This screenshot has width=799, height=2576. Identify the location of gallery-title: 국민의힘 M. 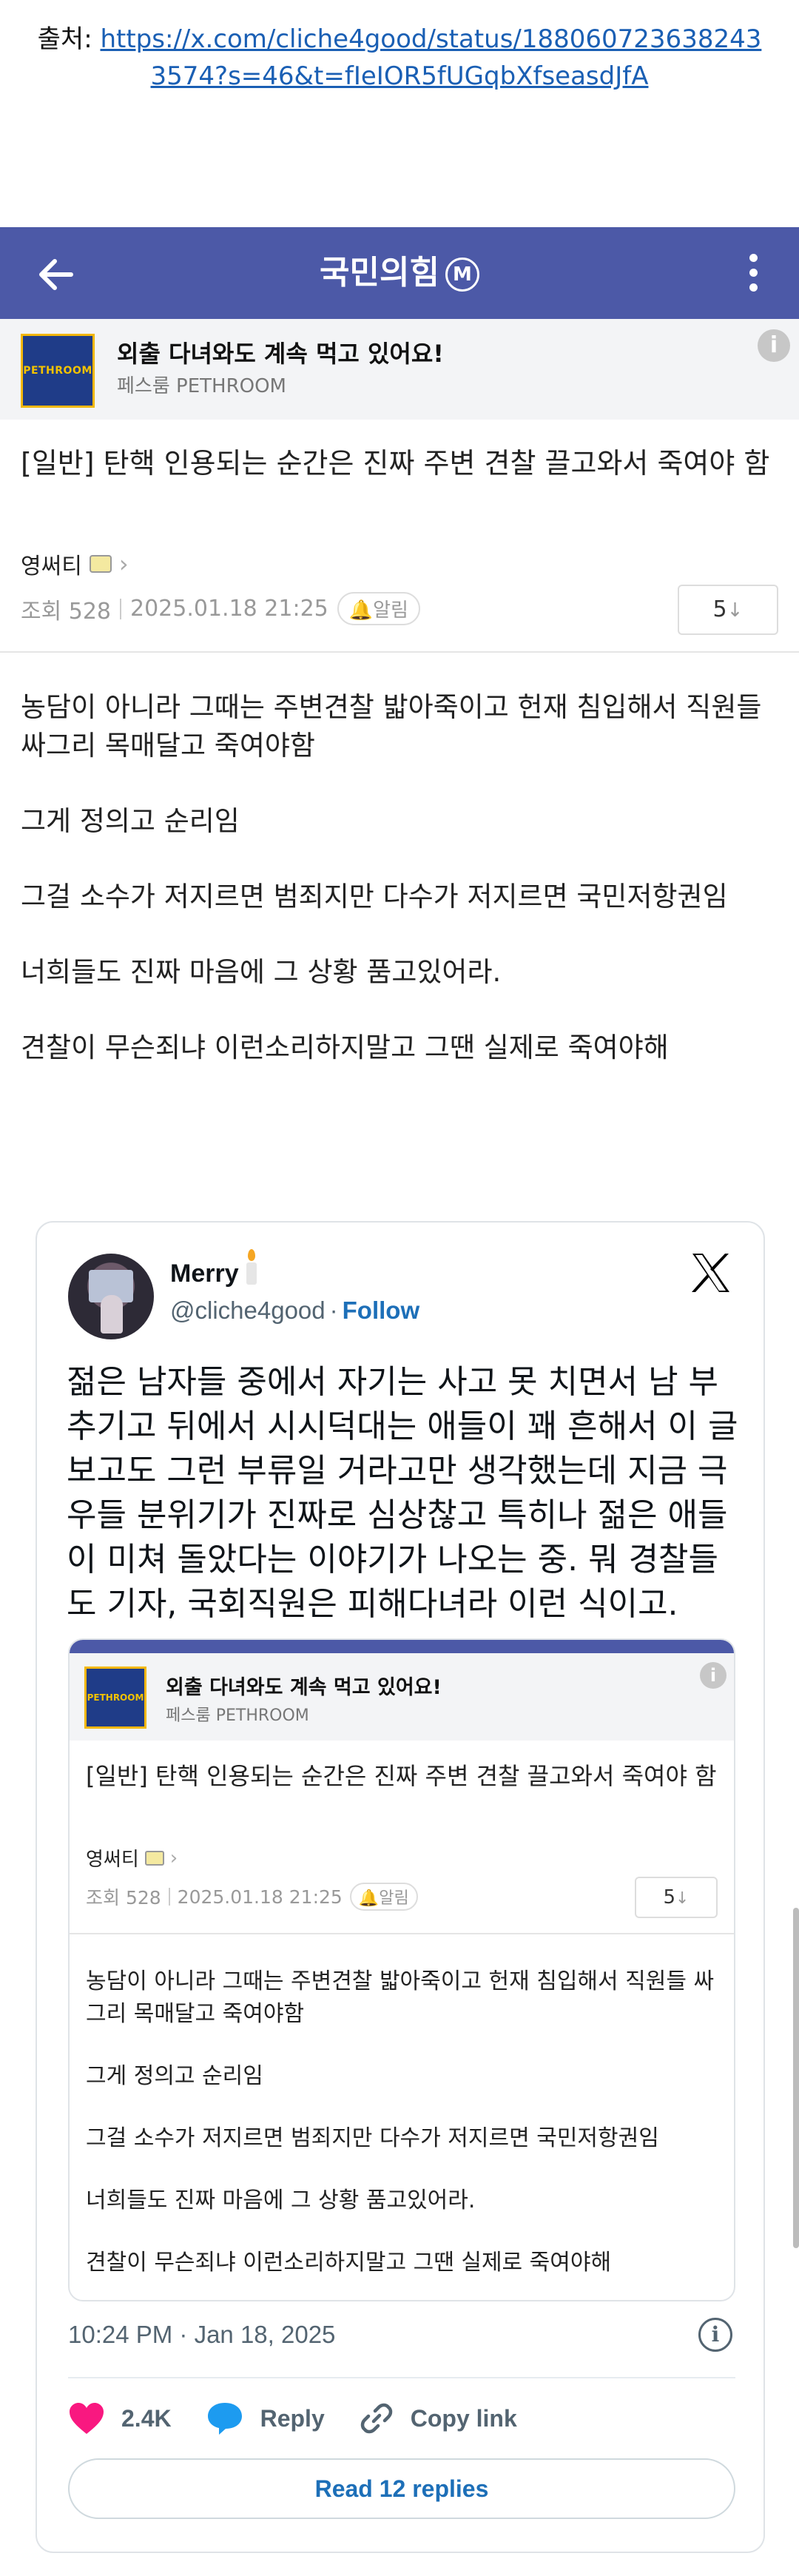
(399, 273).